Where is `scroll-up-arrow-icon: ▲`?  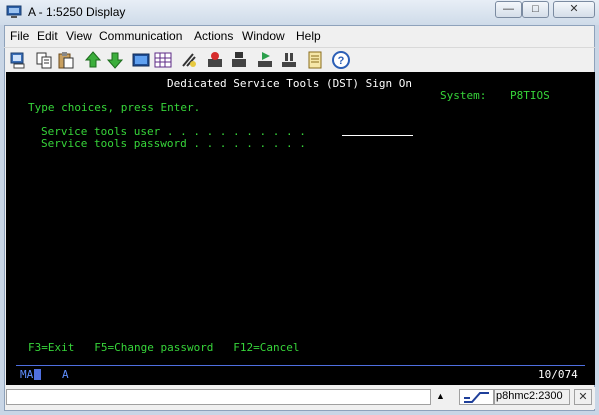
scroll-up-arrow-icon: ▲ is located at coordinates (440, 396).